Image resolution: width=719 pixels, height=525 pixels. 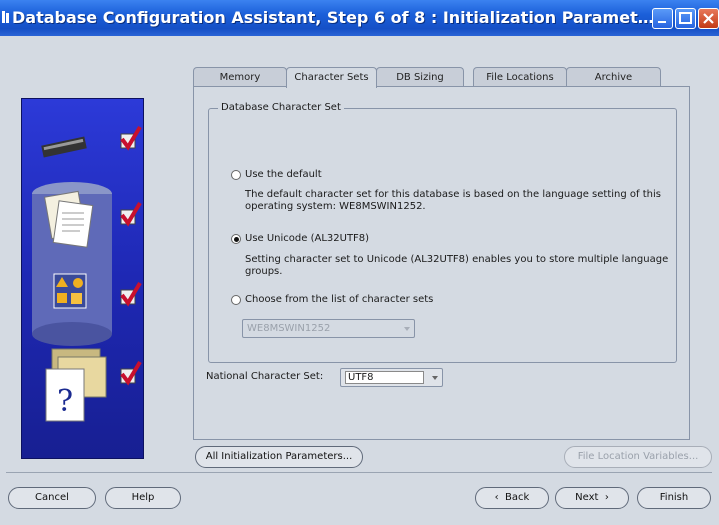 I want to click on close-icon, so click(x=708, y=18).